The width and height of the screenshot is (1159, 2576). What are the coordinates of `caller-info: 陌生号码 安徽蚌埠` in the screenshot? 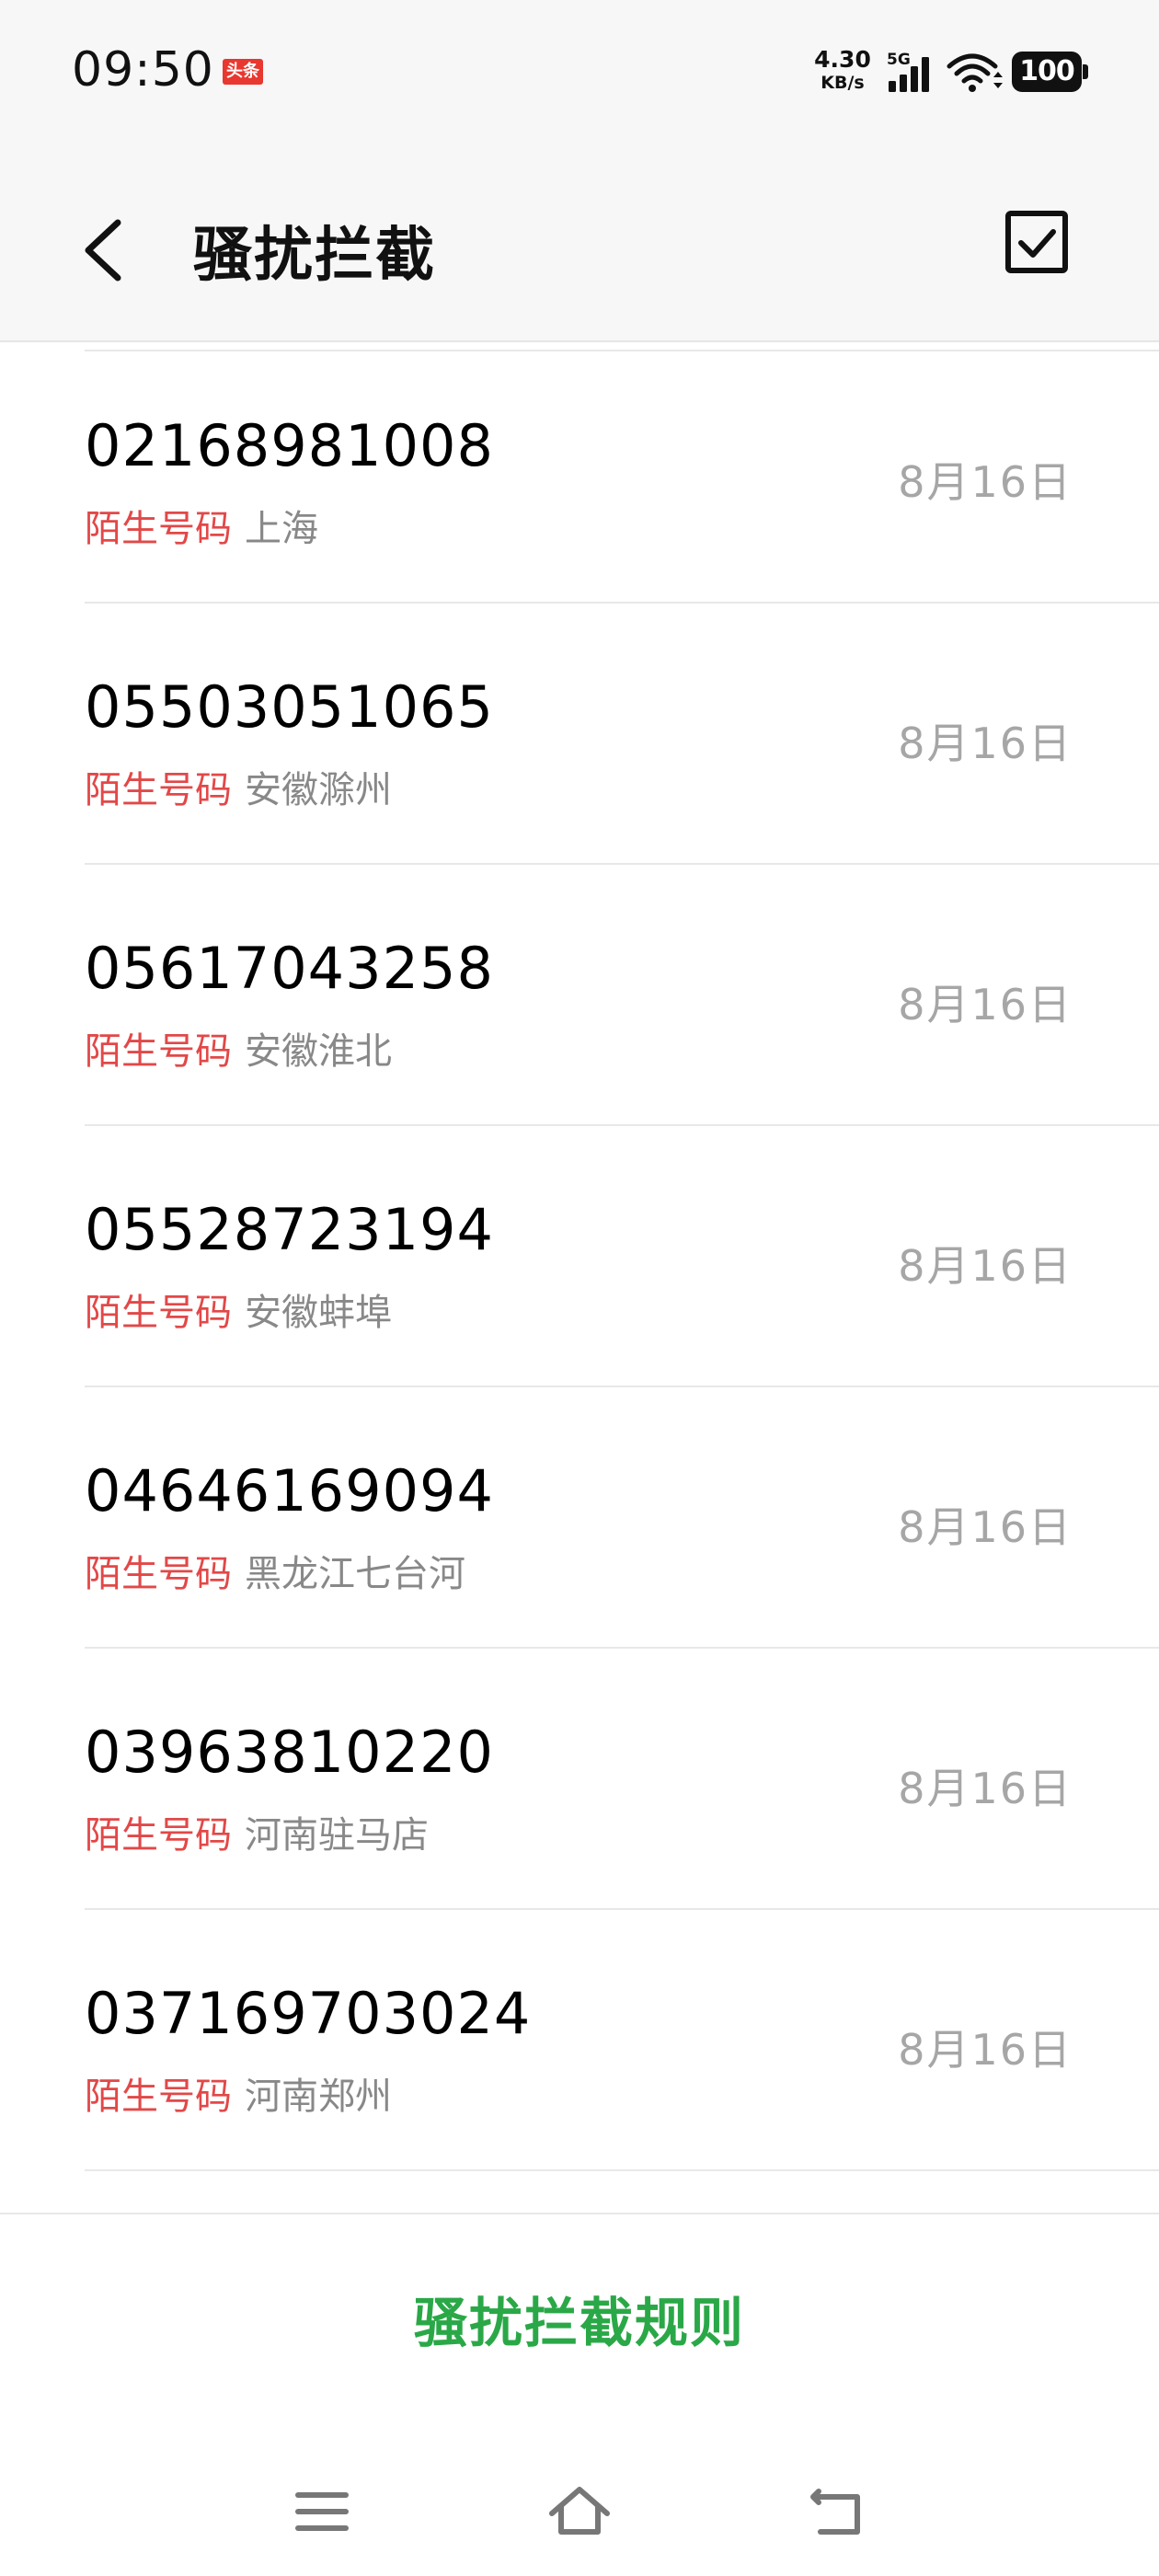 It's located at (238, 1309).